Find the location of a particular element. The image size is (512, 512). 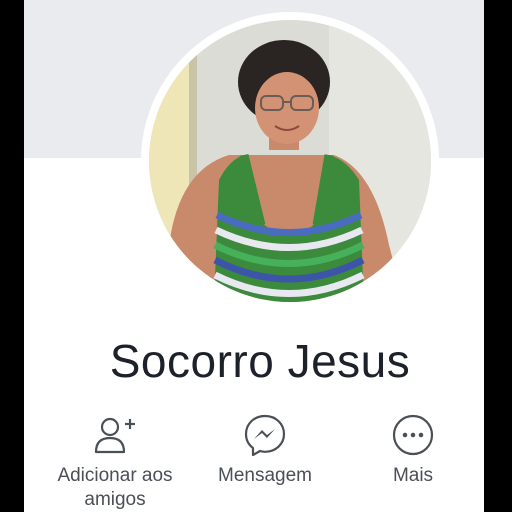

more-button: Mais is located at coordinates (411, 450).